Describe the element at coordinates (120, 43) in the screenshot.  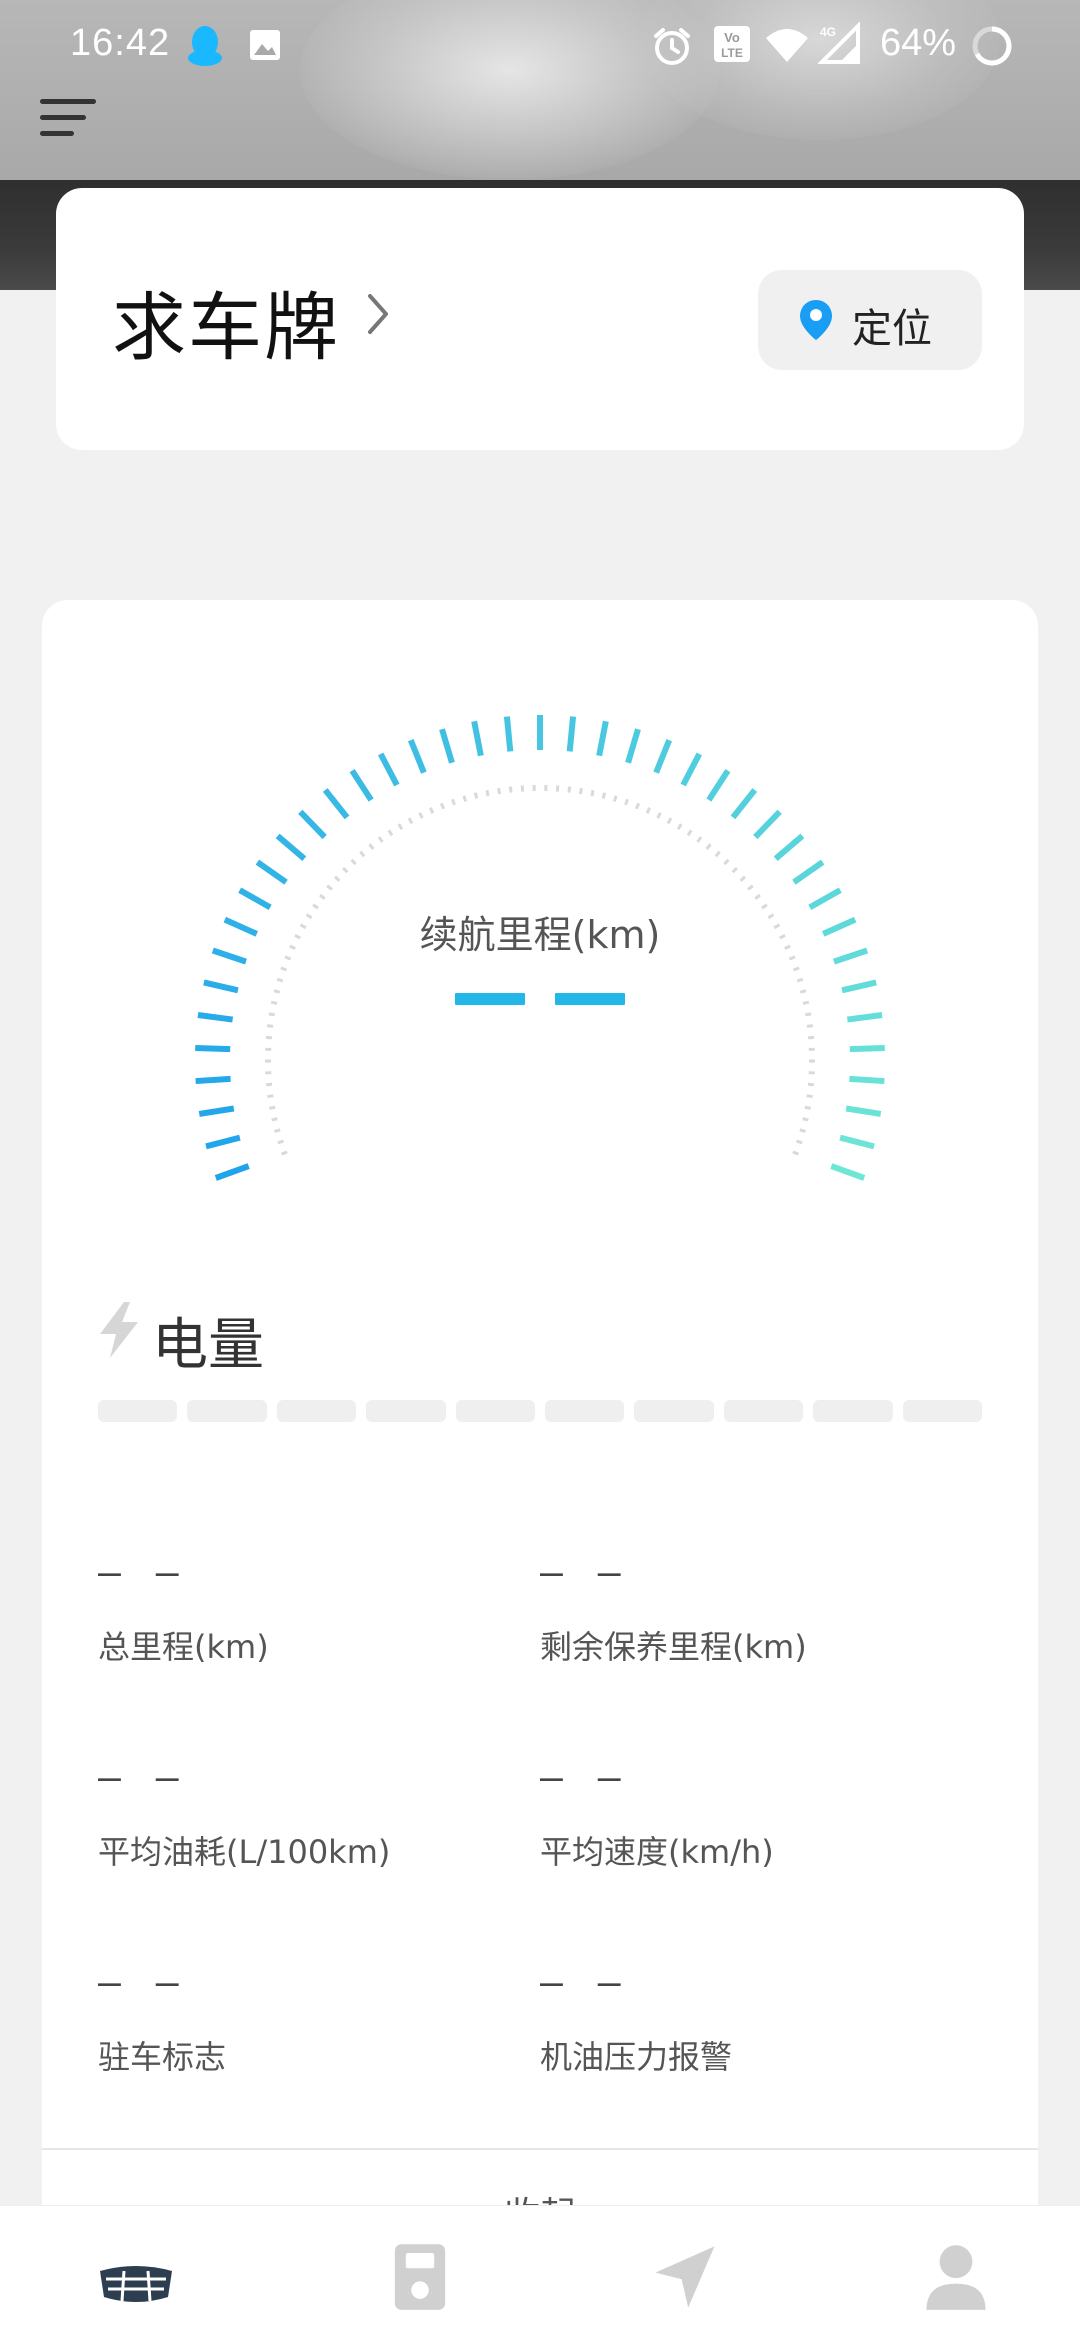
I see `status-time: 16:42` at that location.